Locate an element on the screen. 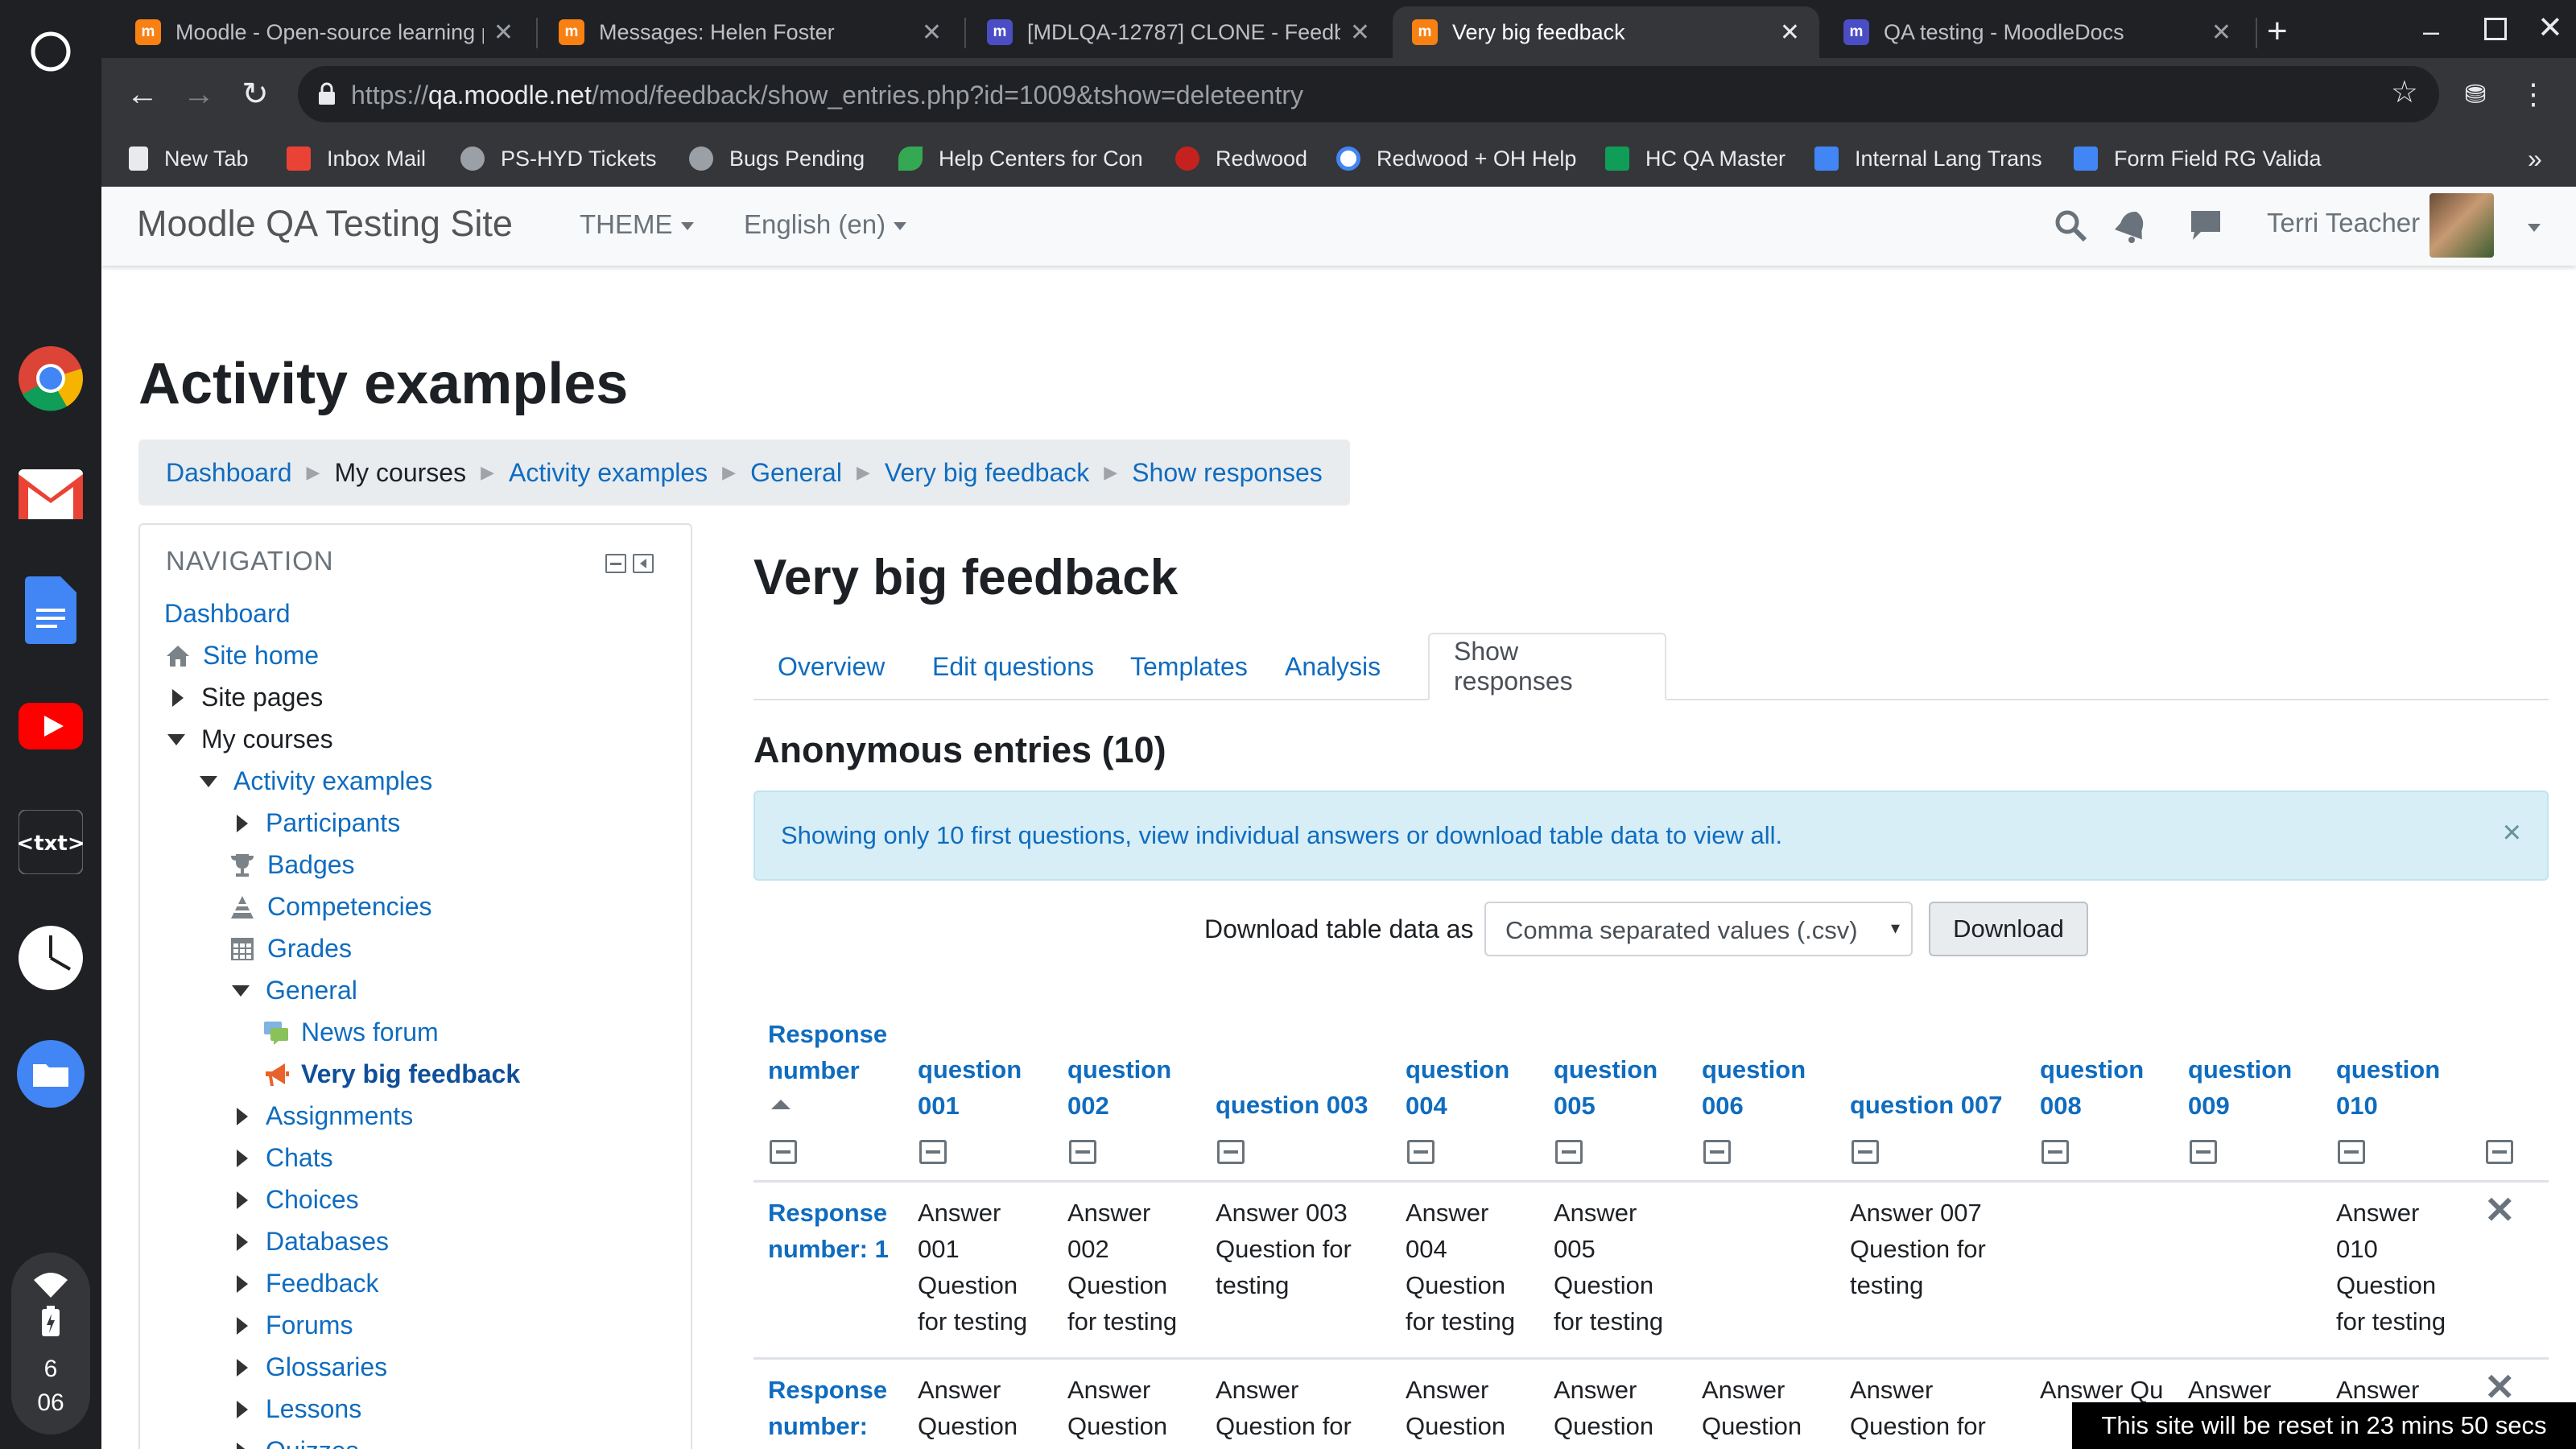 This screenshot has height=1449, width=2576. text-editor-icon: <txt> is located at coordinates (51, 842).